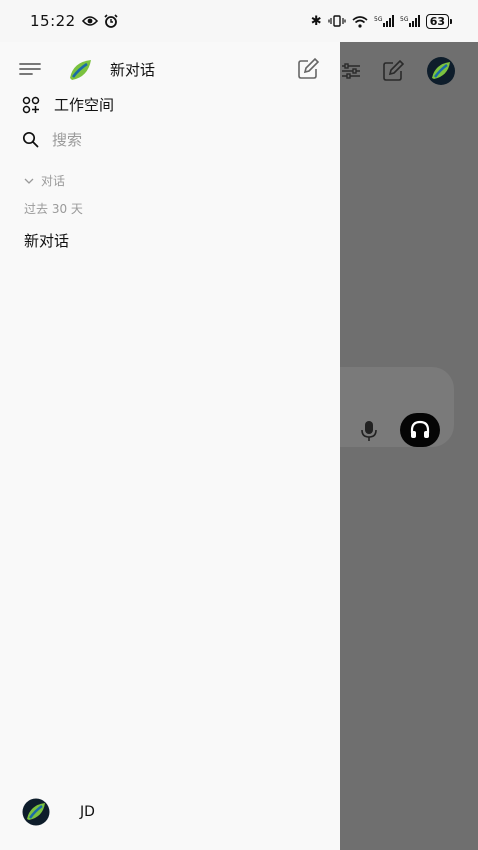 This screenshot has height=850, width=478. Describe the element at coordinates (29, 181) in the screenshot. I see `chevron-down-icon` at that location.